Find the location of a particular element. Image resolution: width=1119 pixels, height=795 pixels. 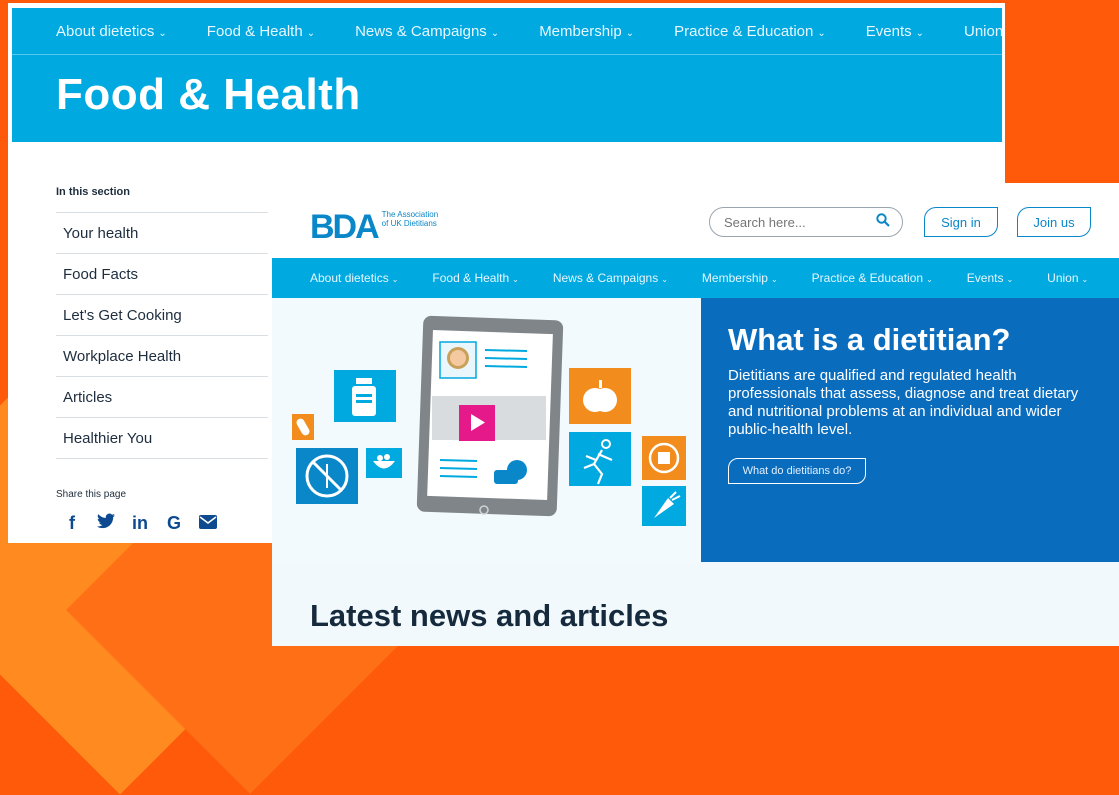

sign-in-button: Sign in is located at coordinates (961, 222).